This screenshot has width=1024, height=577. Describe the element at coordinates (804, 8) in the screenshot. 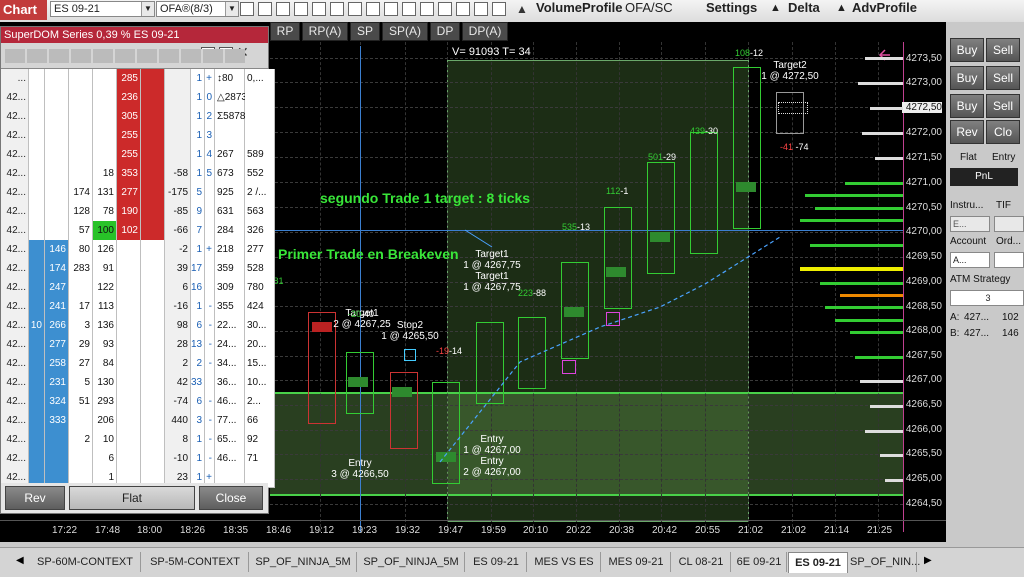

I see `delta-button: Delta` at that location.